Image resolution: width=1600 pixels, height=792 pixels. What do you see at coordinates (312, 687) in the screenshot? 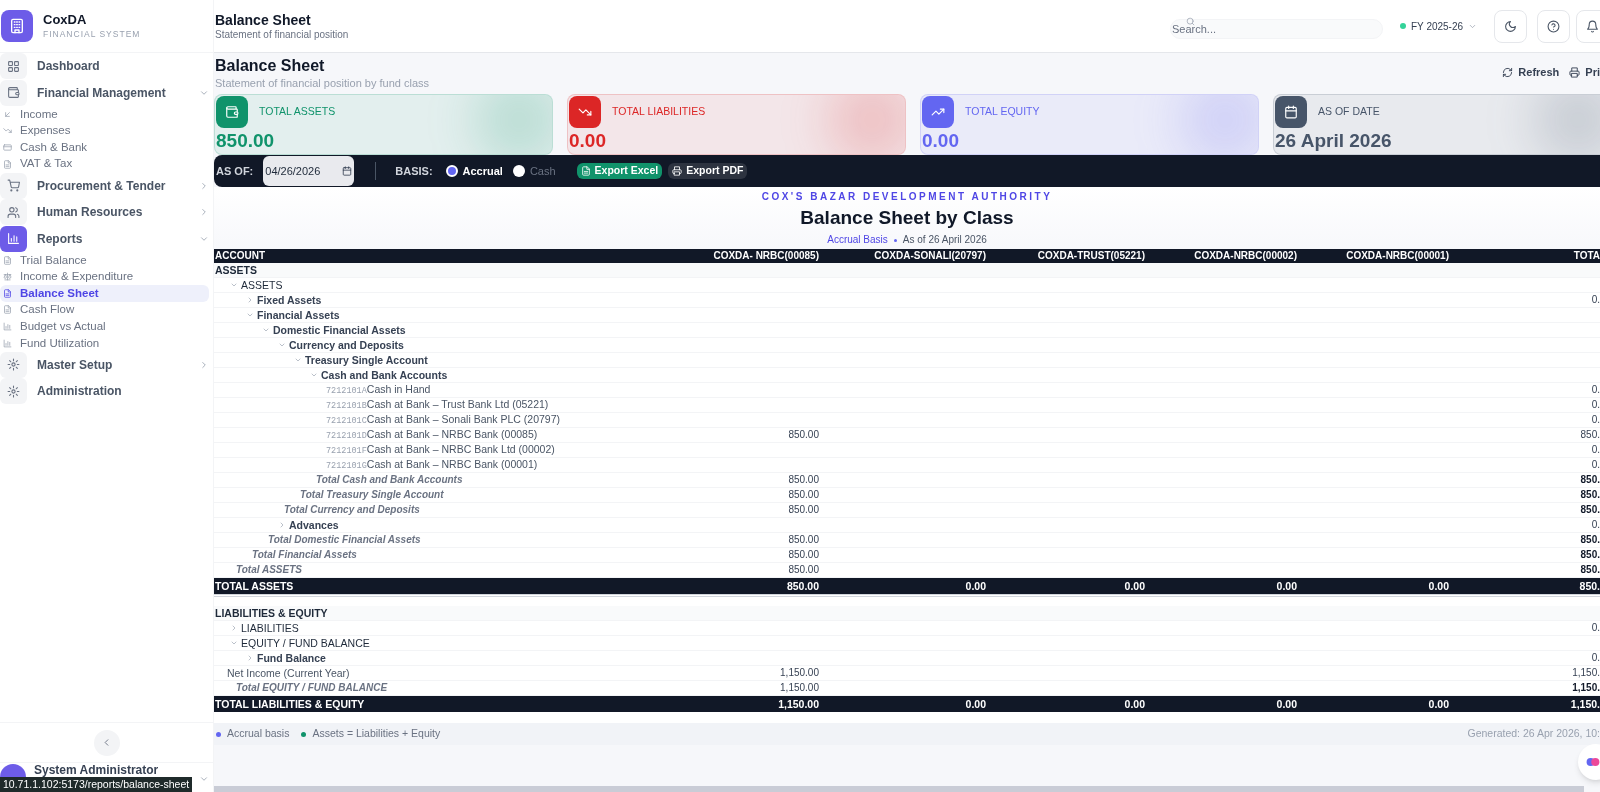
I see `subtotal-label: Total EQUITY / FUND BALANCE` at bounding box center [312, 687].